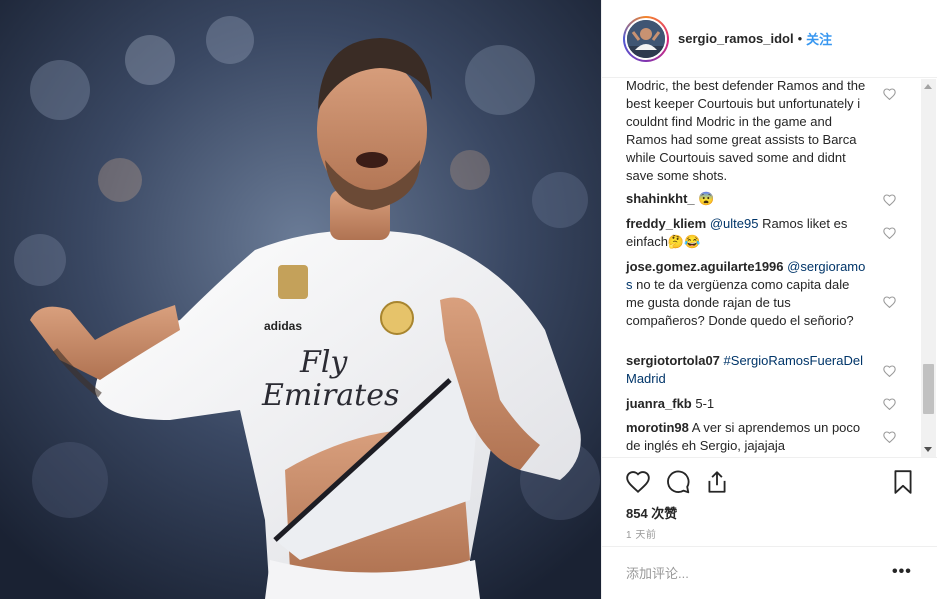 The width and height of the screenshot is (937, 599). Describe the element at coordinates (705, 266) in the screenshot. I see `comment-username: jose.gomez.aguilarte1996` at that location.